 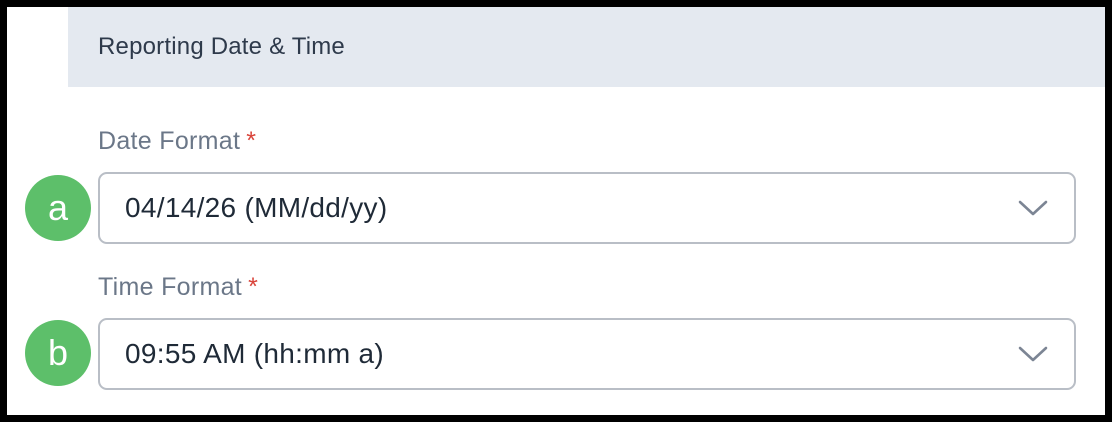 What do you see at coordinates (255, 353) in the screenshot?
I see `time-format-value: 09:55 AM (hh:mm a)` at bounding box center [255, 353].